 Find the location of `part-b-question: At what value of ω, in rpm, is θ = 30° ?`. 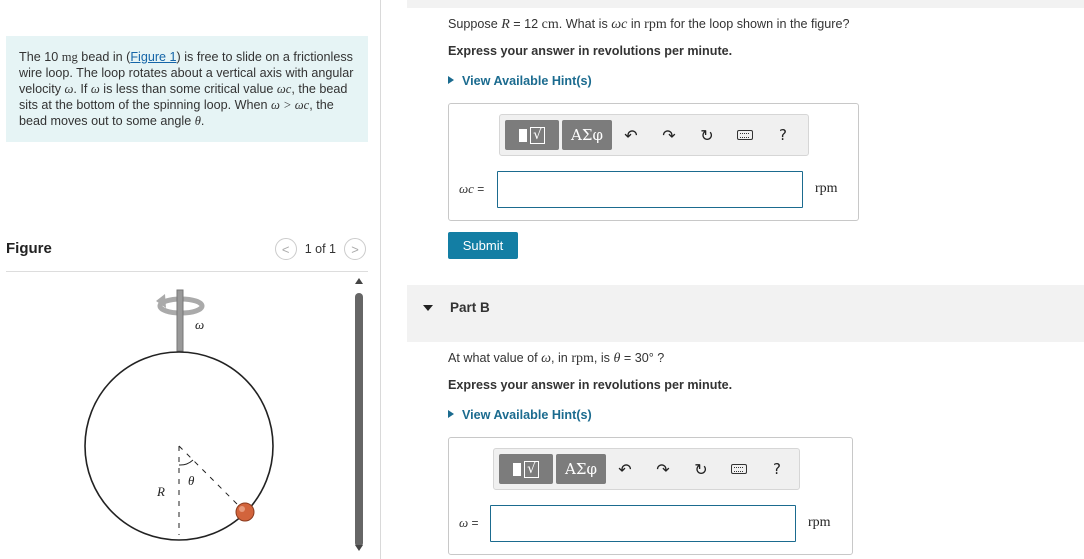

part-b-question: At what value of ω, in rpm, is θ = 30° ? is located at coordinates (556, 359).